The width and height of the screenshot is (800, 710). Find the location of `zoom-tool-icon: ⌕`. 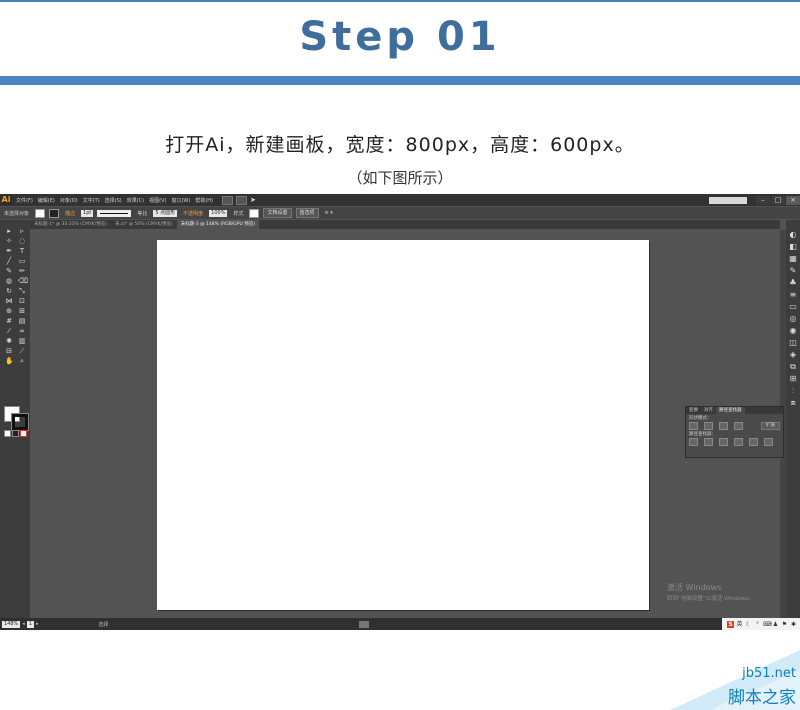

zoom-tool-icon: ⌕ is located at coordinates (22, 361).